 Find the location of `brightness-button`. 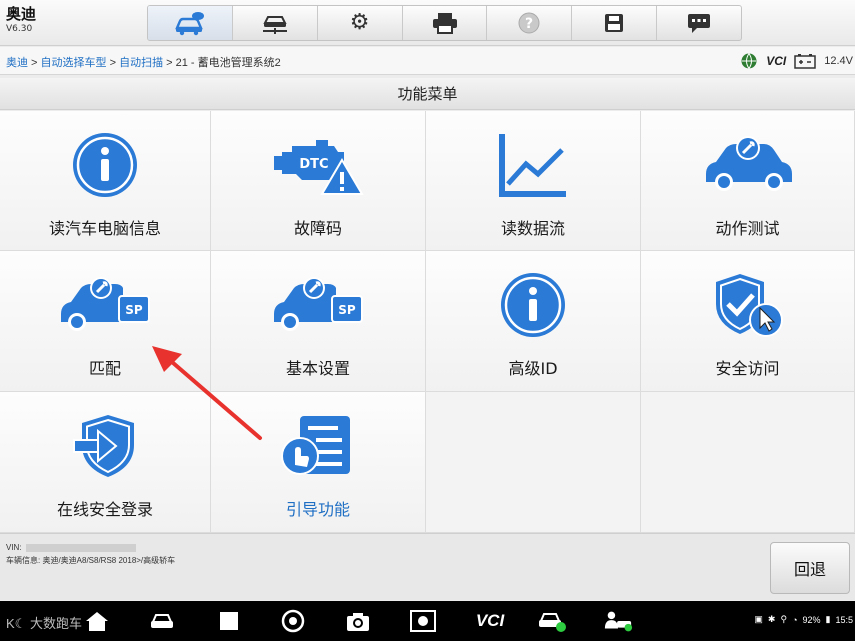

brightness-button is located at coordinates (423, 621).